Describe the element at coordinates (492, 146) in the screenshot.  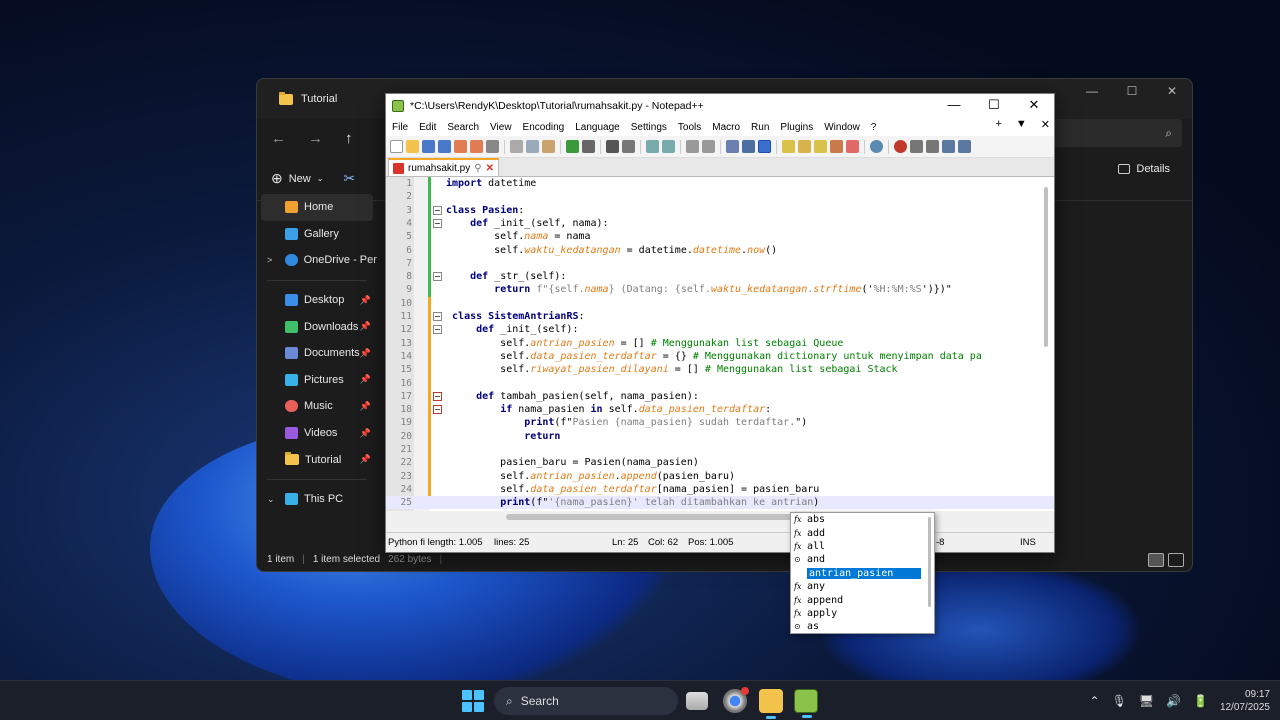
I see `print-icon` at that location.